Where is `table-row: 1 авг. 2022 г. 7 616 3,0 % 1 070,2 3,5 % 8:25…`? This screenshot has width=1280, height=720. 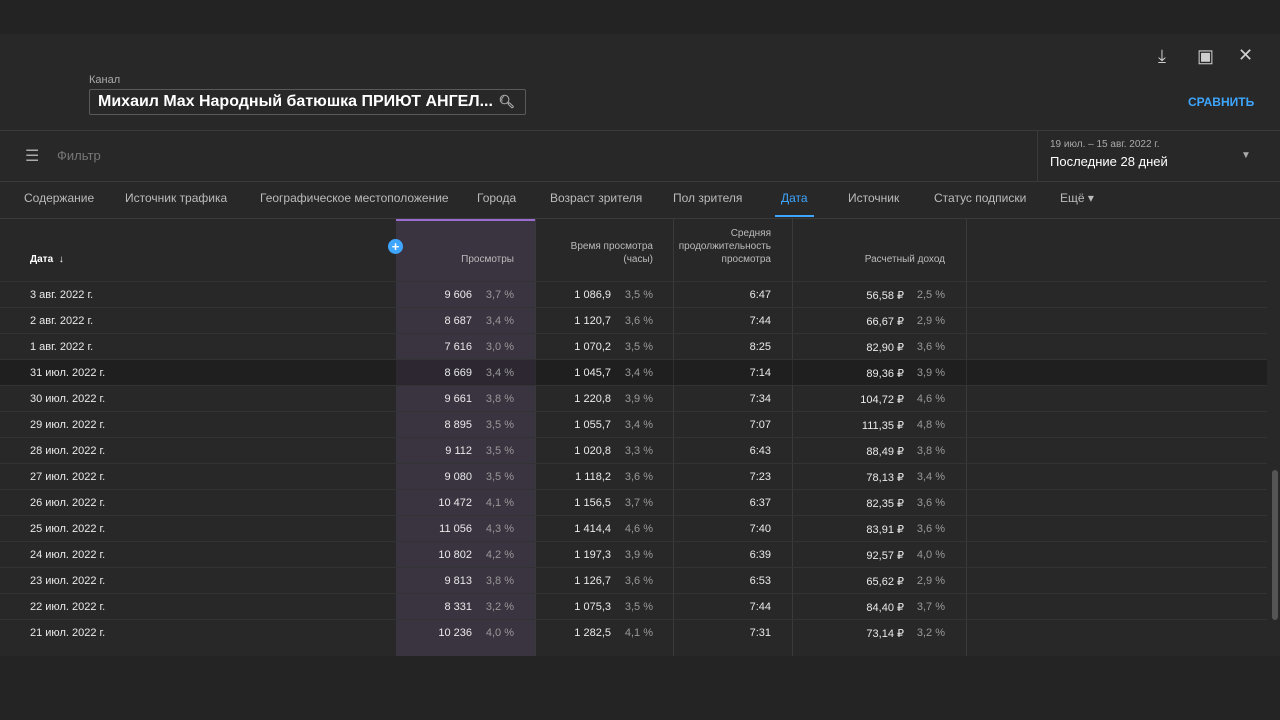 table-row: 1 авг. 2022 г. 7 616 3,0 % 1 070,2 3,5 % 8:25… is located at coordinates (633, 346).